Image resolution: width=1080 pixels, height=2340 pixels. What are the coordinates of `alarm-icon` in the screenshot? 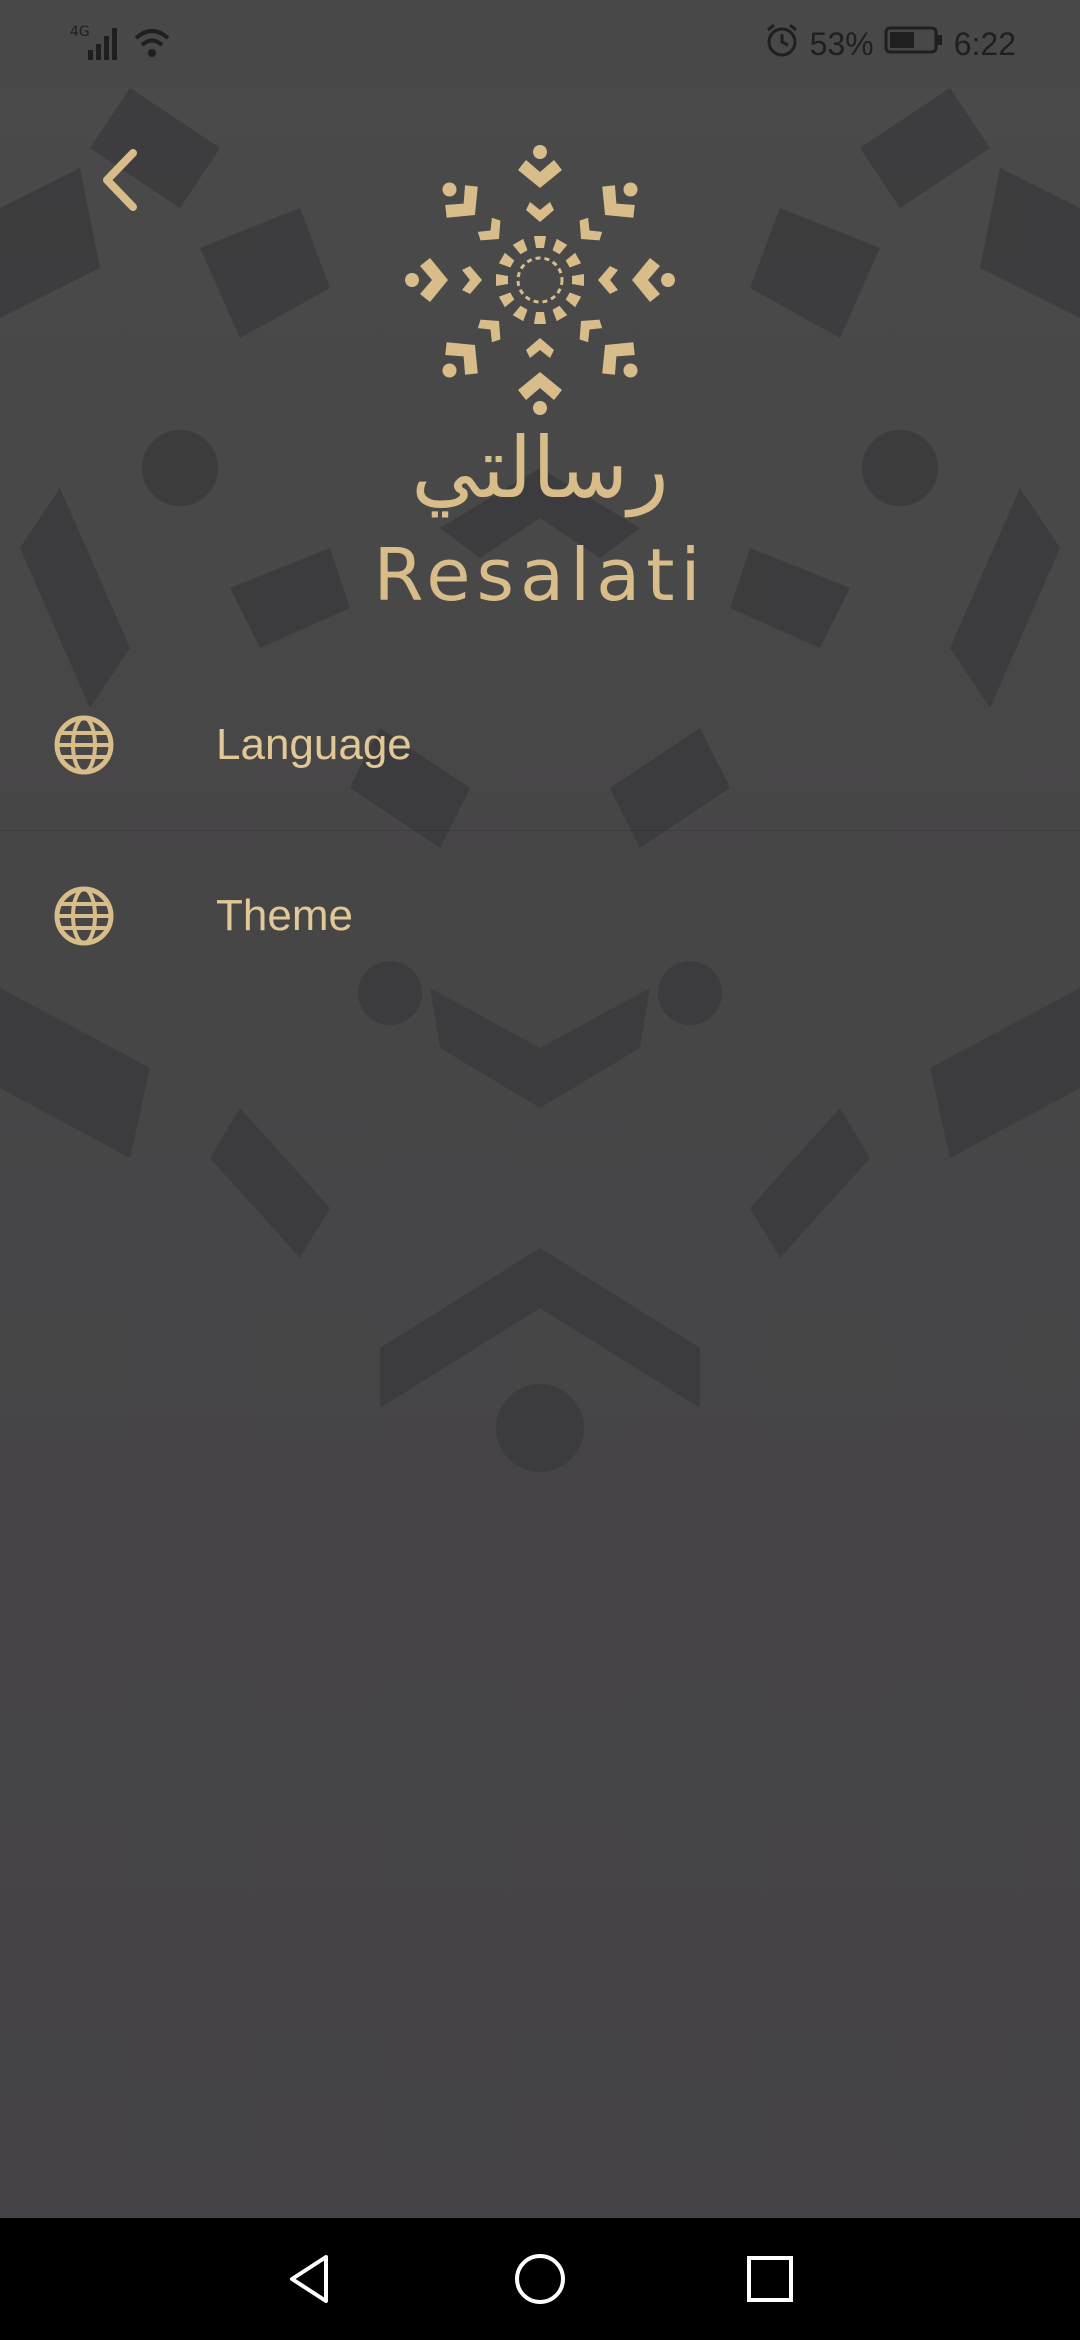 It's located at (782, 44).